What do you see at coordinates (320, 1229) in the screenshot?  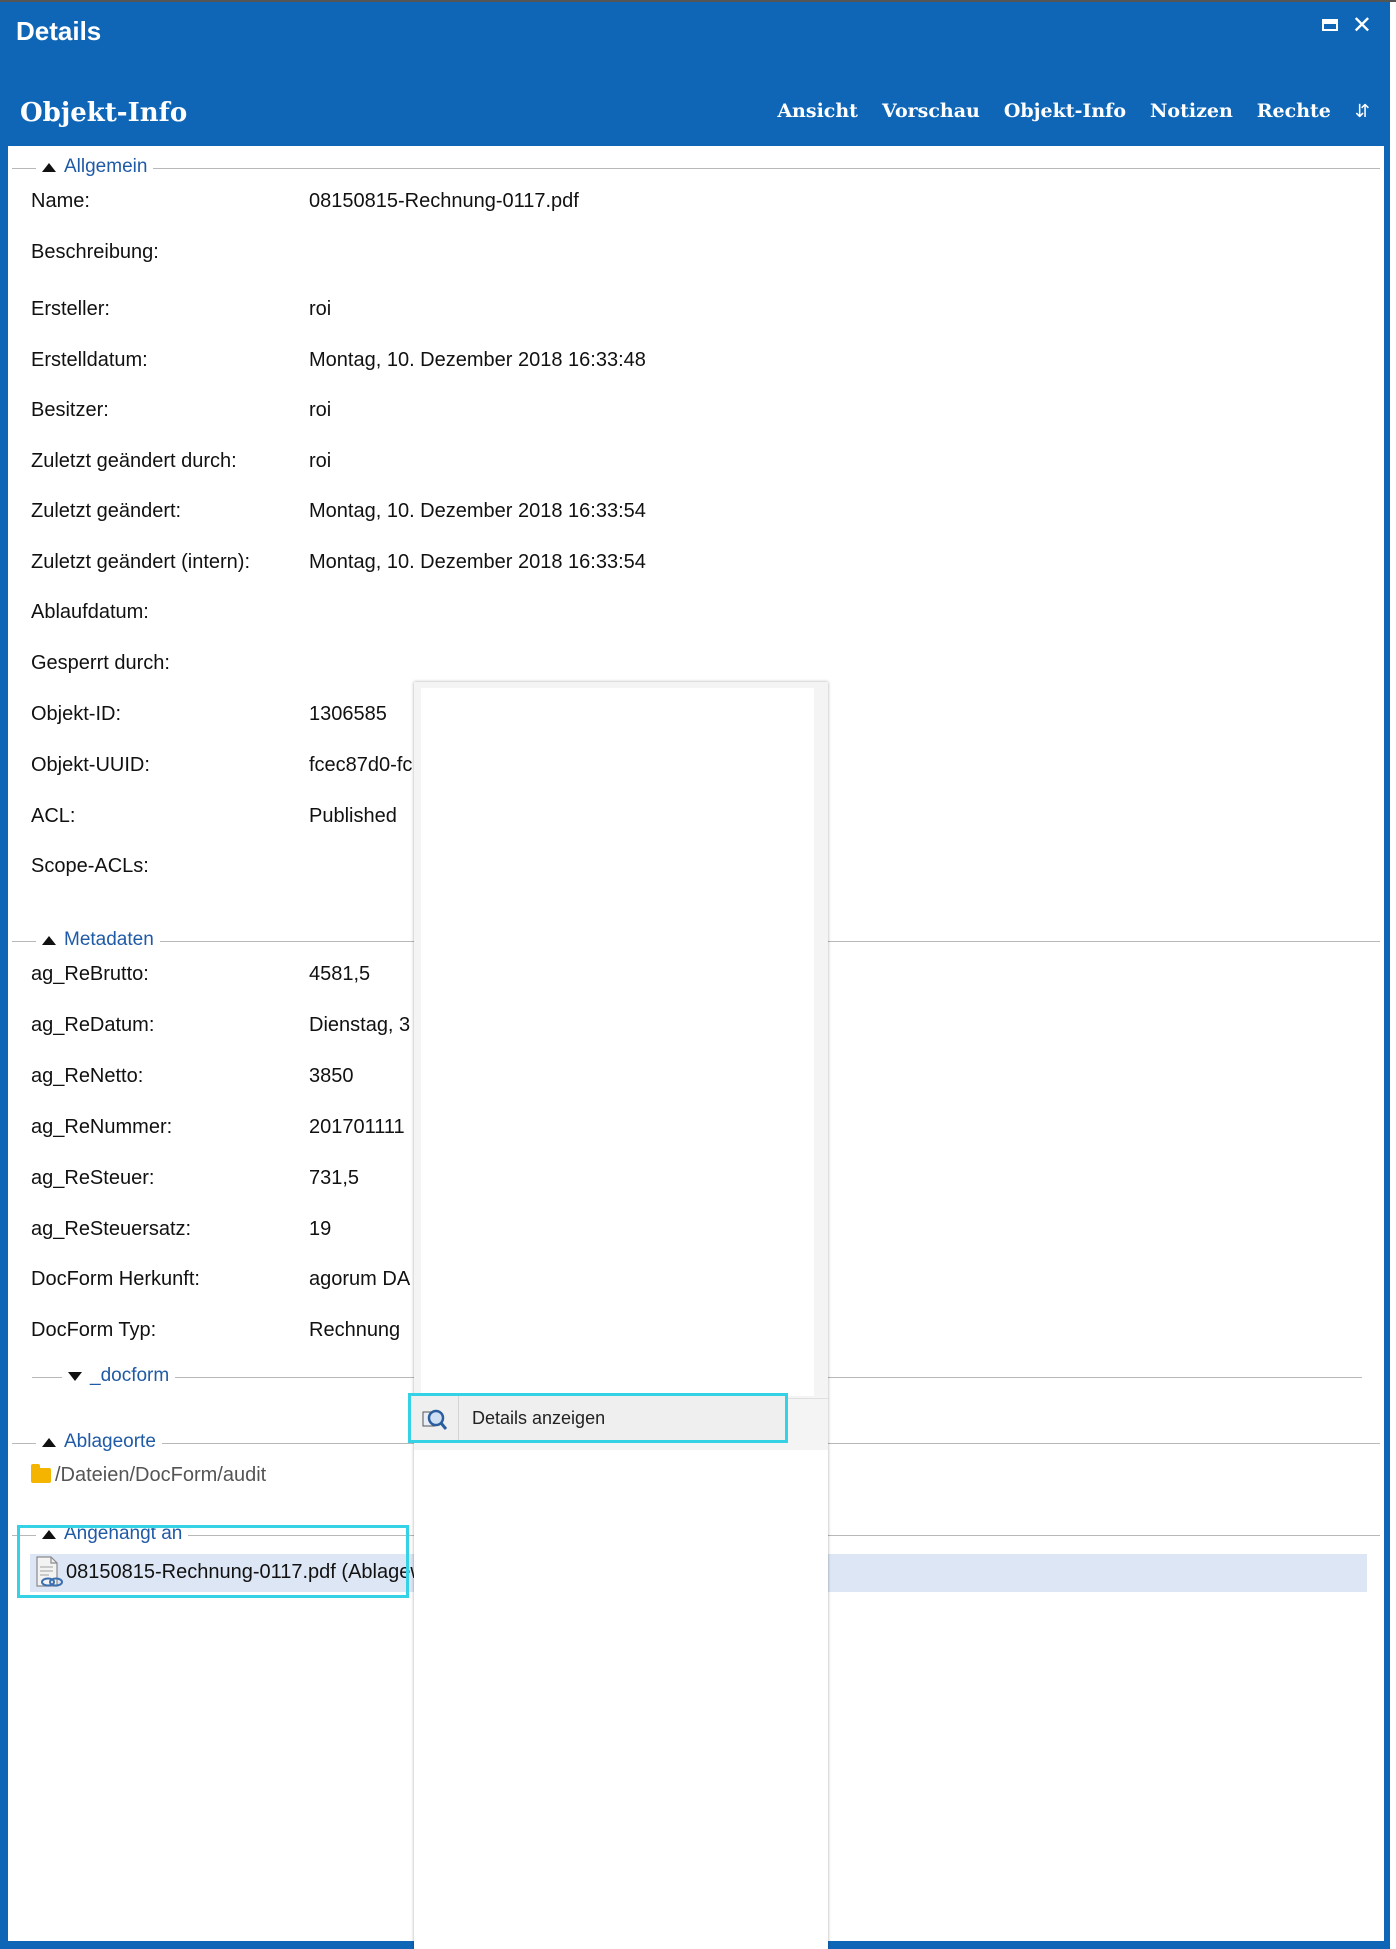 I see `field-value: 19` at bounding box center [320, 1229].